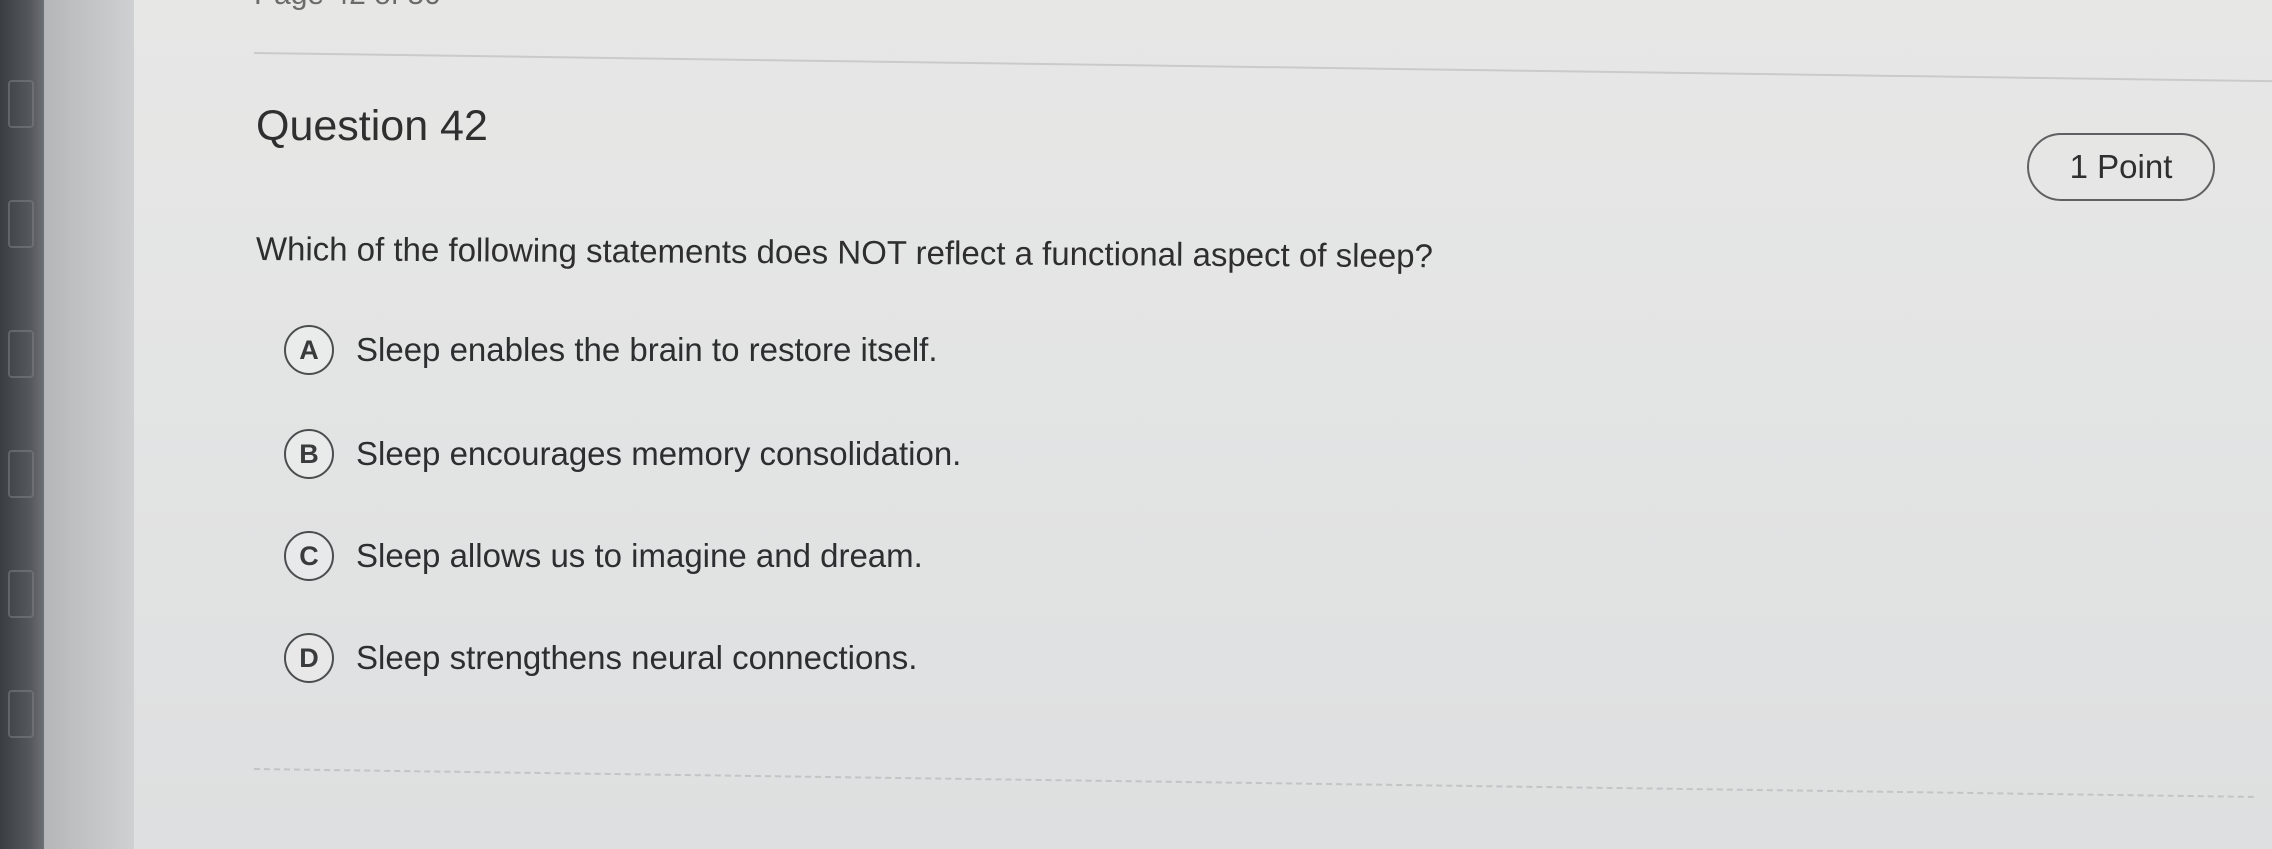 This screenshot has width=2272, height=849. What do you see at coordinates (637, 657) in the screenshot?
I see `option-text: Sleep strengthens neural connections.` at bounding box center [637, 657].